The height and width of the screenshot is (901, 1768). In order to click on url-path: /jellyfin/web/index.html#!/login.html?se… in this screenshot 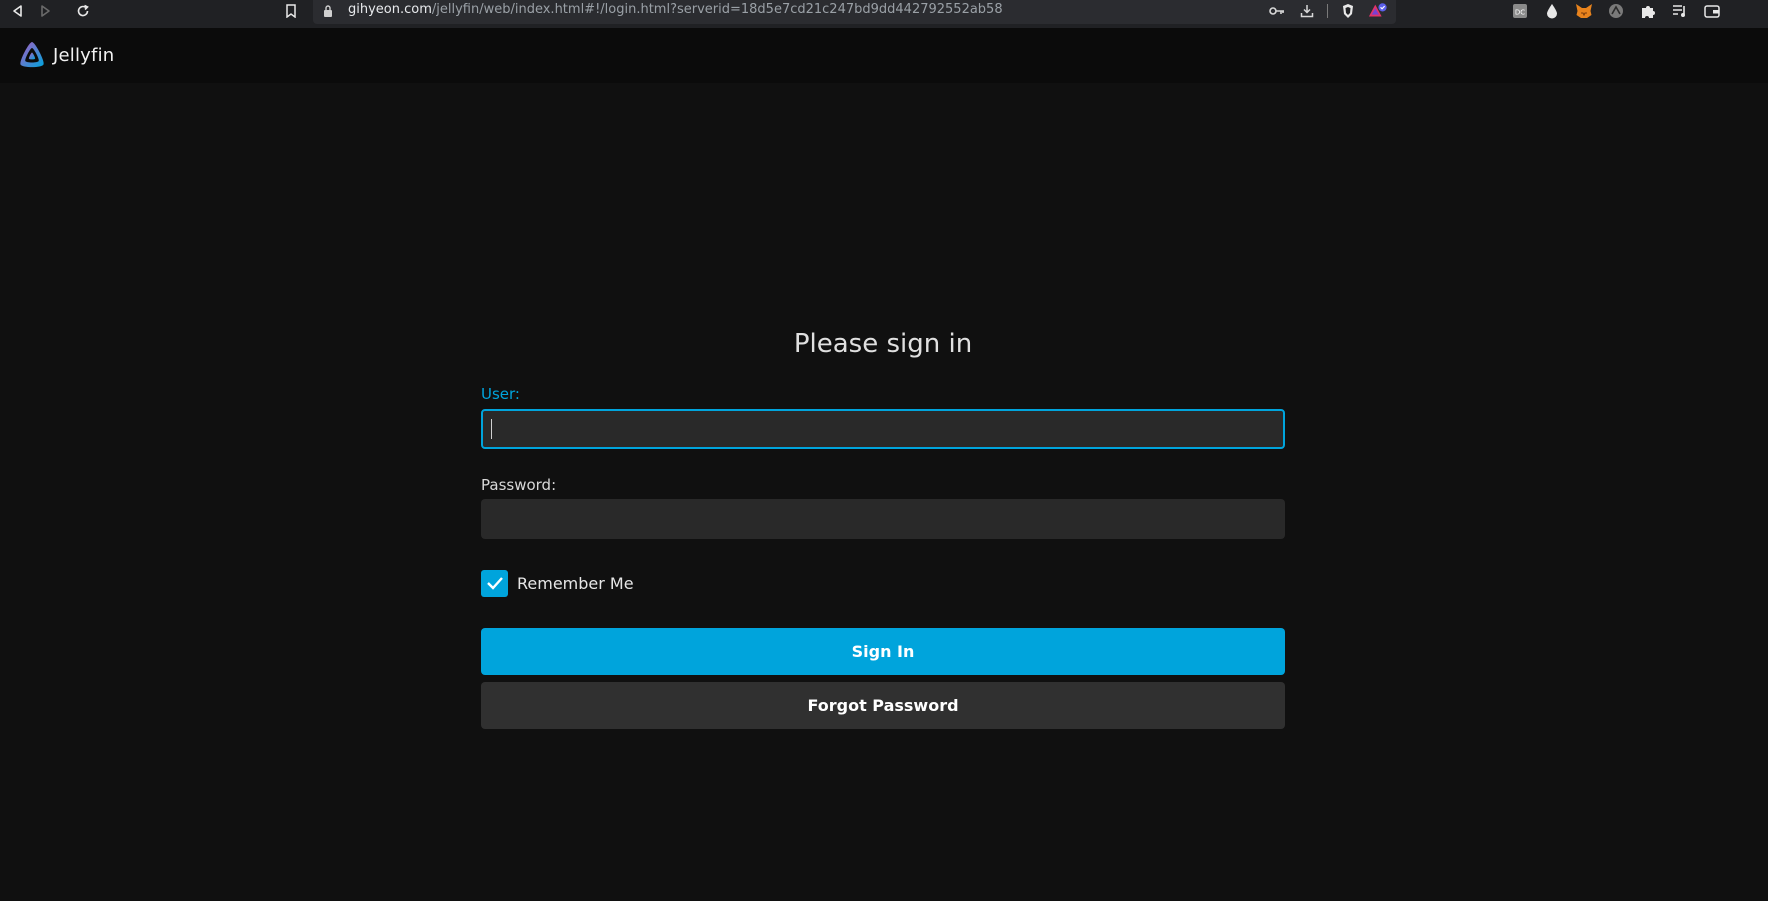, I will do `click(717, 9)`.